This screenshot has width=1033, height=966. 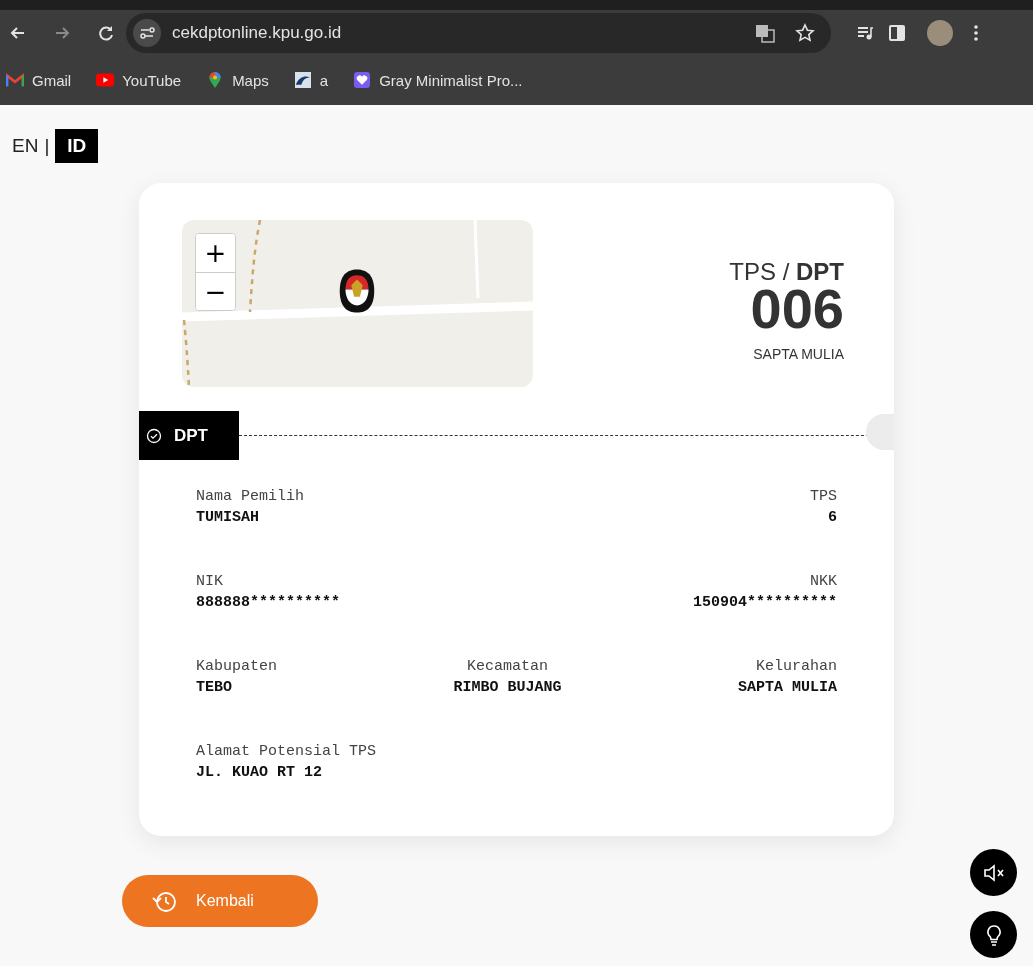 I want to click on bird-icon, so click(x=302, y=80).